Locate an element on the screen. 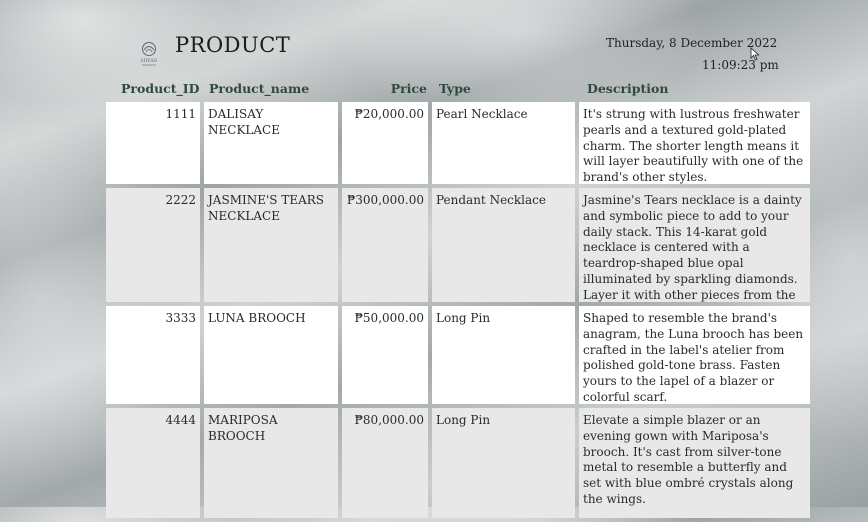 The width and height of the screenshot is (868, 522). price-cell: ₱80,000.00 is located at coordinates (385, 463).